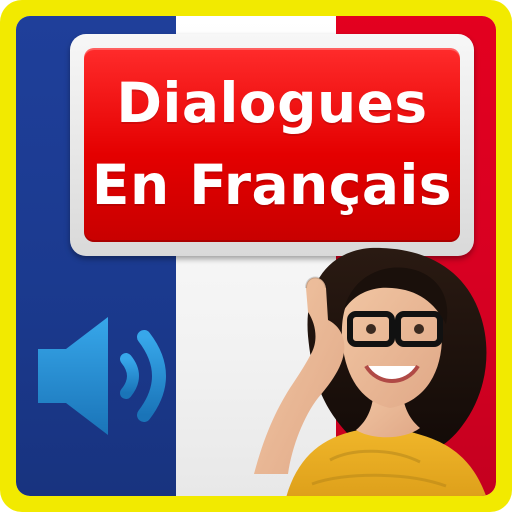 The width and height of the screenshot is (512, 512). Describe the element at coordinates (102, 376) in the screenshot. I see `speaker-volume-icon` at that location.